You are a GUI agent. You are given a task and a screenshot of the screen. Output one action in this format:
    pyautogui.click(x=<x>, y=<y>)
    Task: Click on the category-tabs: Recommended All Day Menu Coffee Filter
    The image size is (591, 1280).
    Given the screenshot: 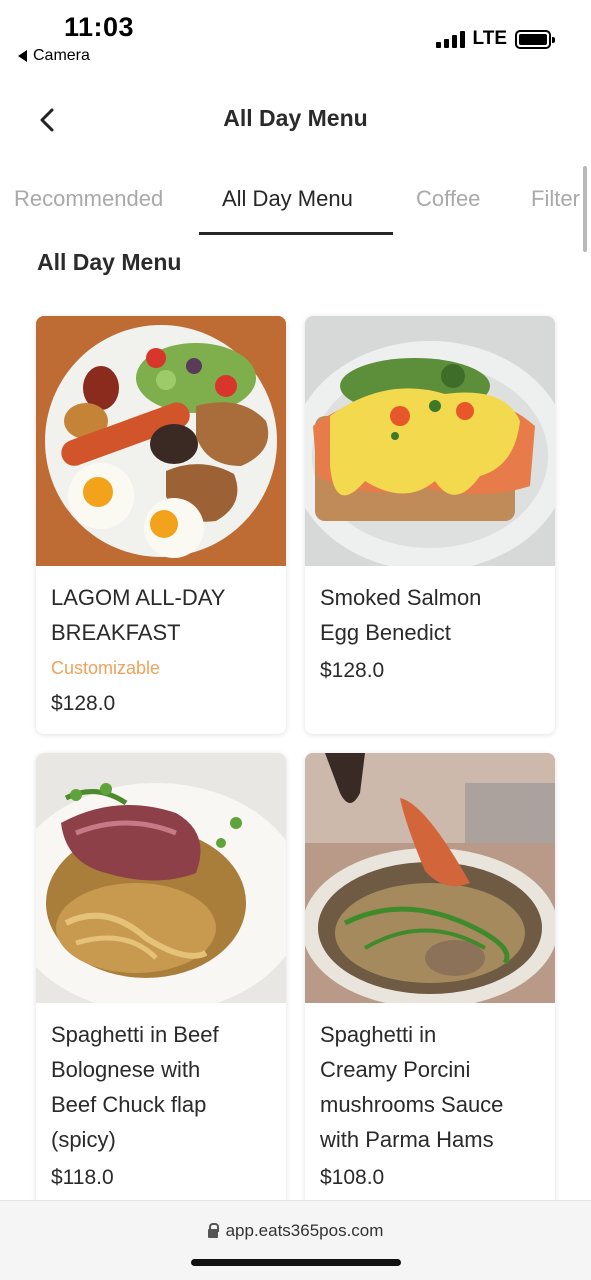 What is the action you would take?
    pyautogui.click(x=295, y=209)
    